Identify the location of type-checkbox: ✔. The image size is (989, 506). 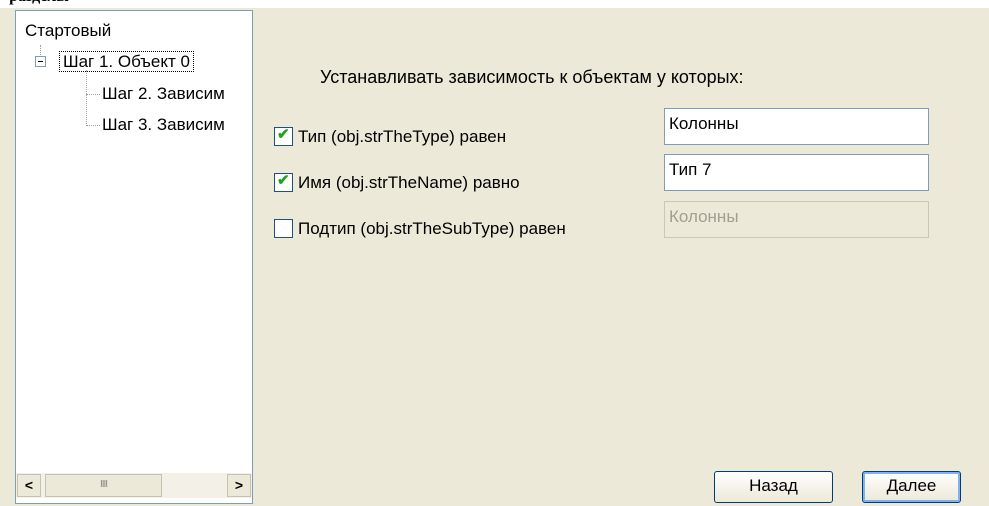
(283, 136).